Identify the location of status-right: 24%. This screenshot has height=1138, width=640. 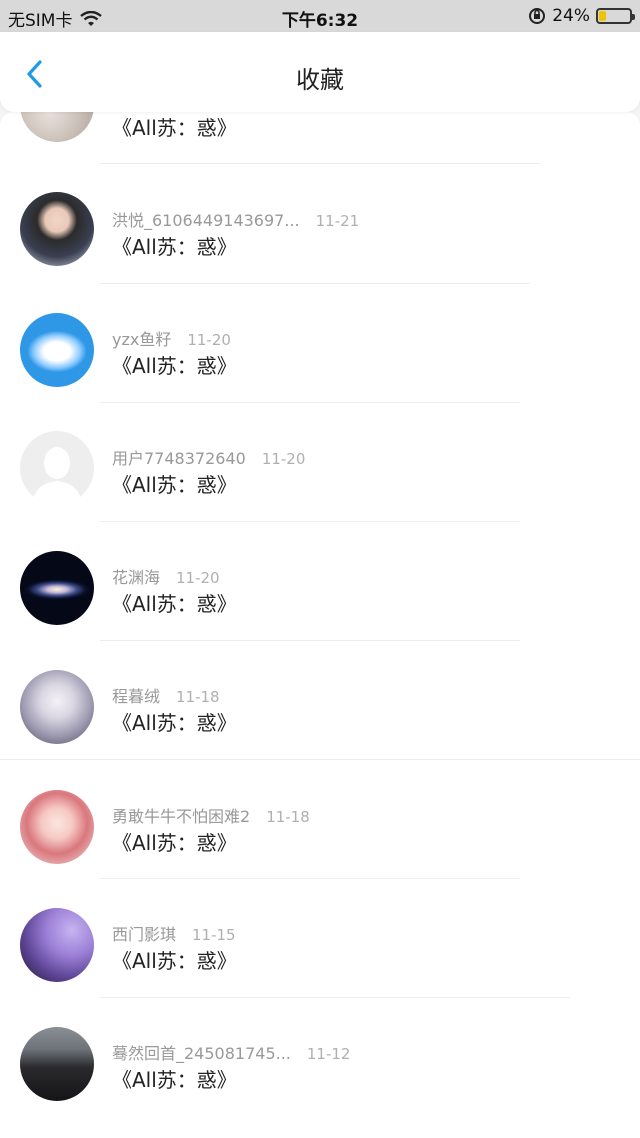
(581, 16).